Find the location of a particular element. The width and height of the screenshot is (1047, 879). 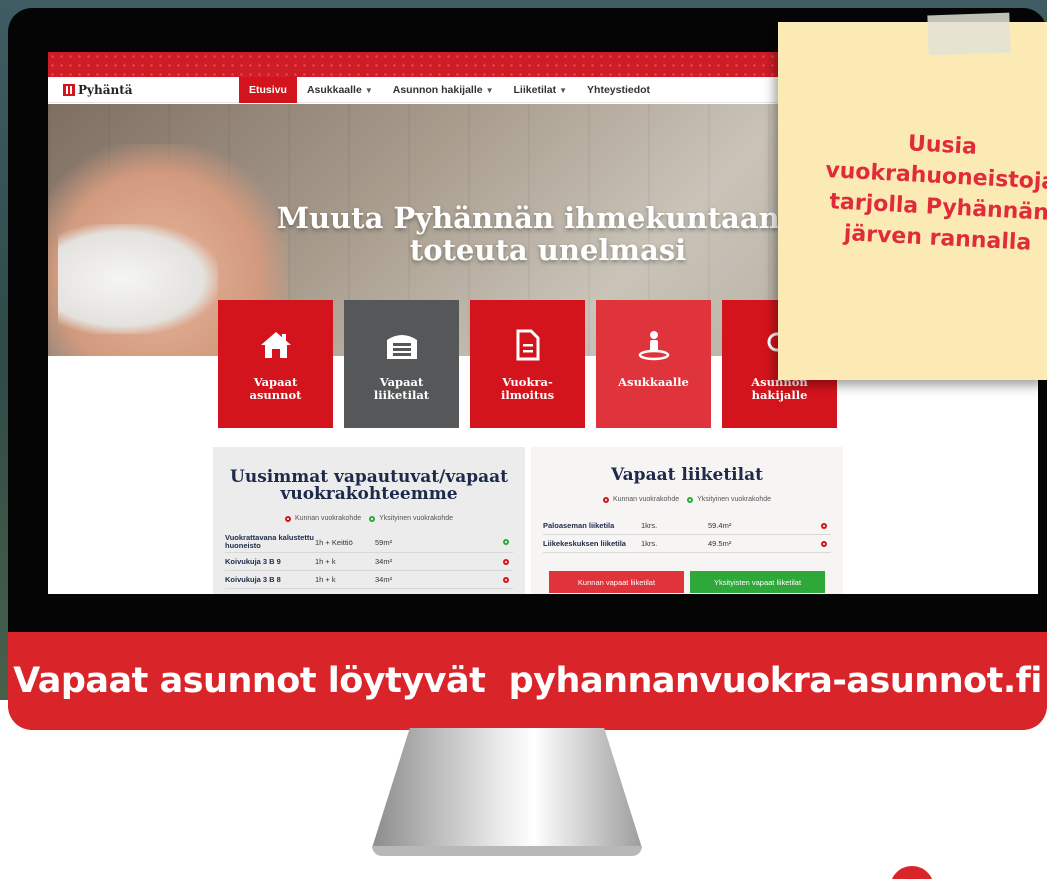

tile-asukkaalle: Asukkaalle is located at coordinates (653, 364).